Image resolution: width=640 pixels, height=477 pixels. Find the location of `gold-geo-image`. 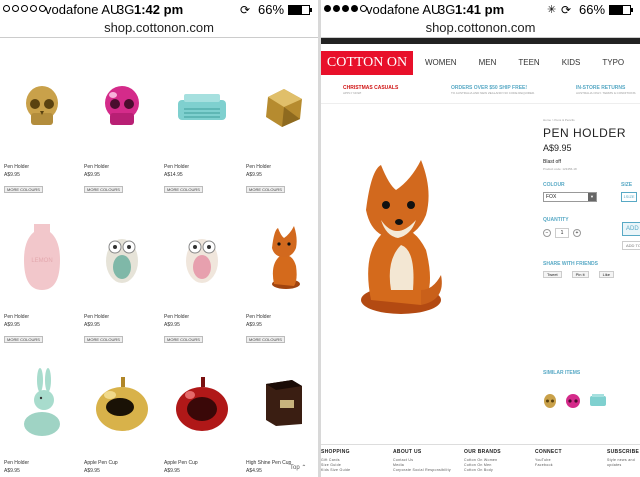

gold-geo-image is located at coordinates (282, 107).